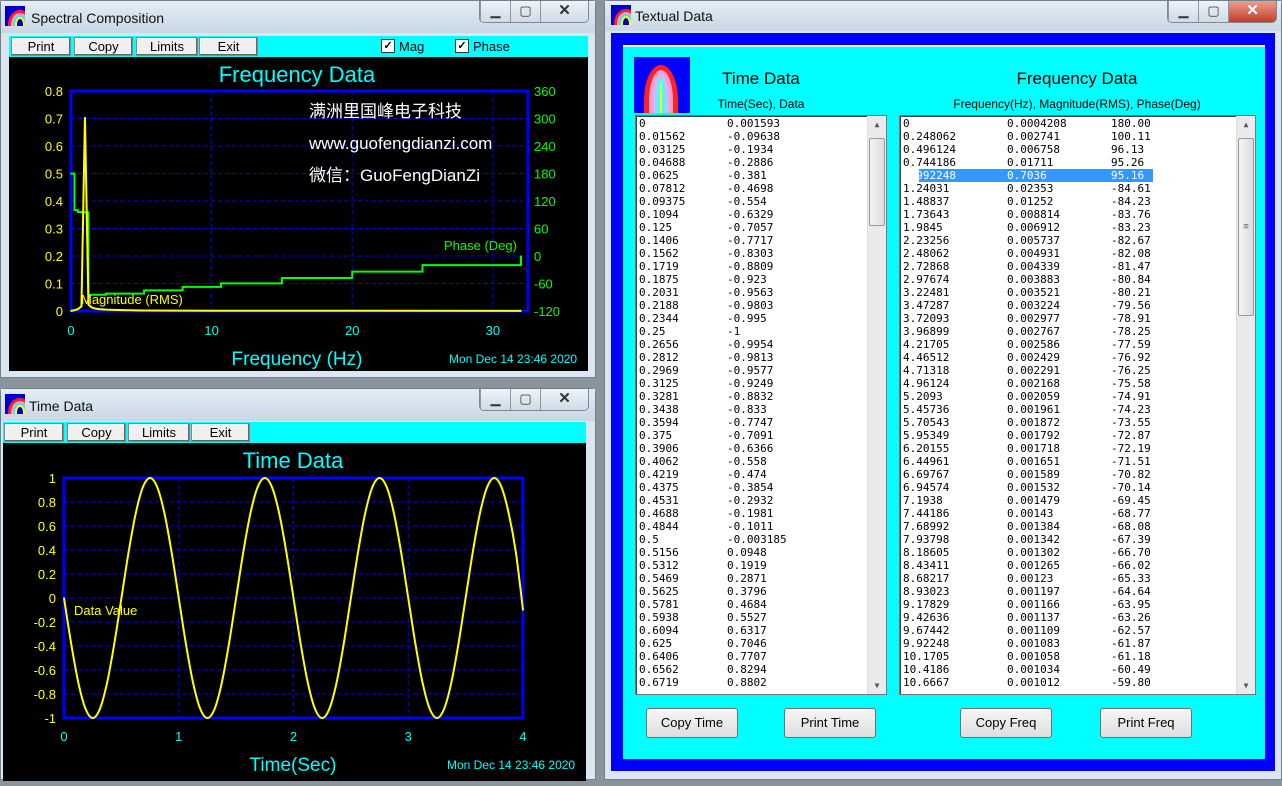 This screenshot has width=1282, height=786. I want to click on list-row: 5.45736 0.001961 -74.23, so click(1068, 409).